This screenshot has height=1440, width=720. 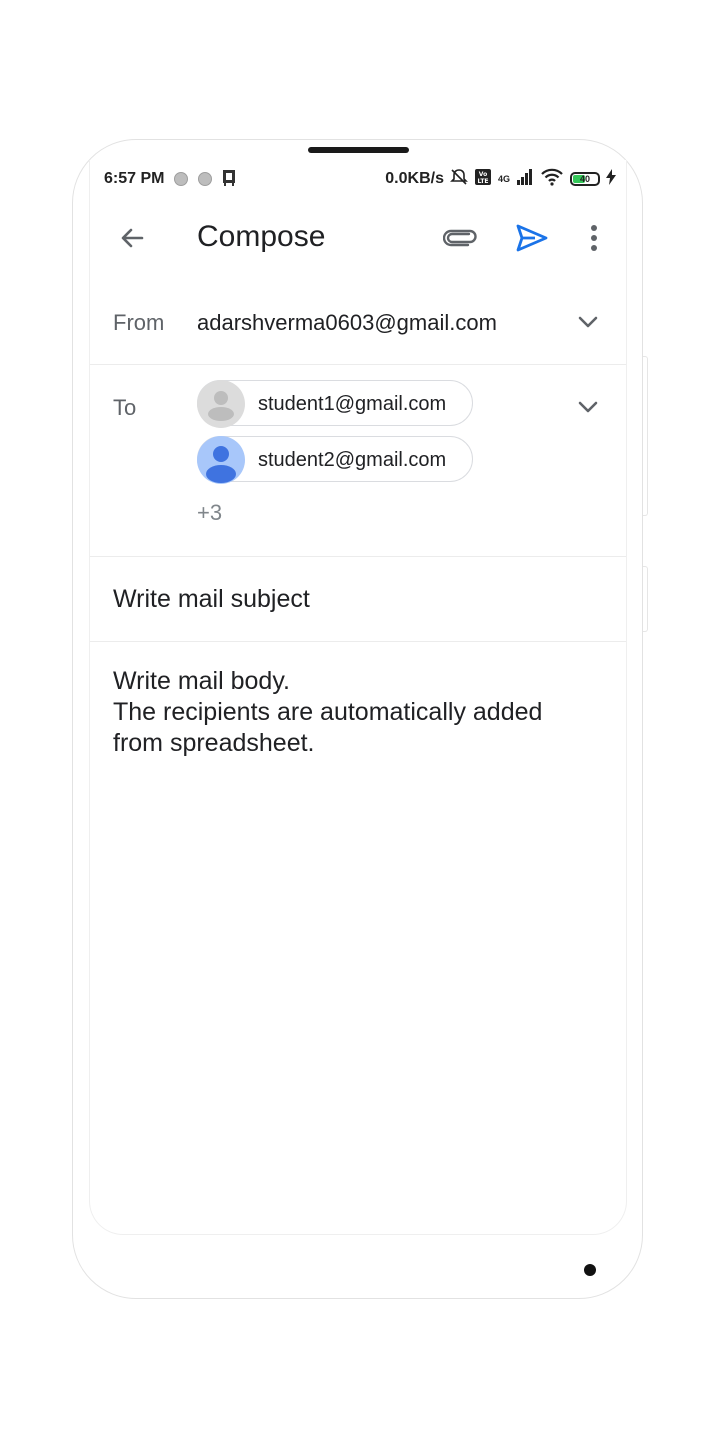 What do you see at coordinates (201, 681) in the screenshot?
I see `body-line: Write mail body.` at bounding box center [201, 681].